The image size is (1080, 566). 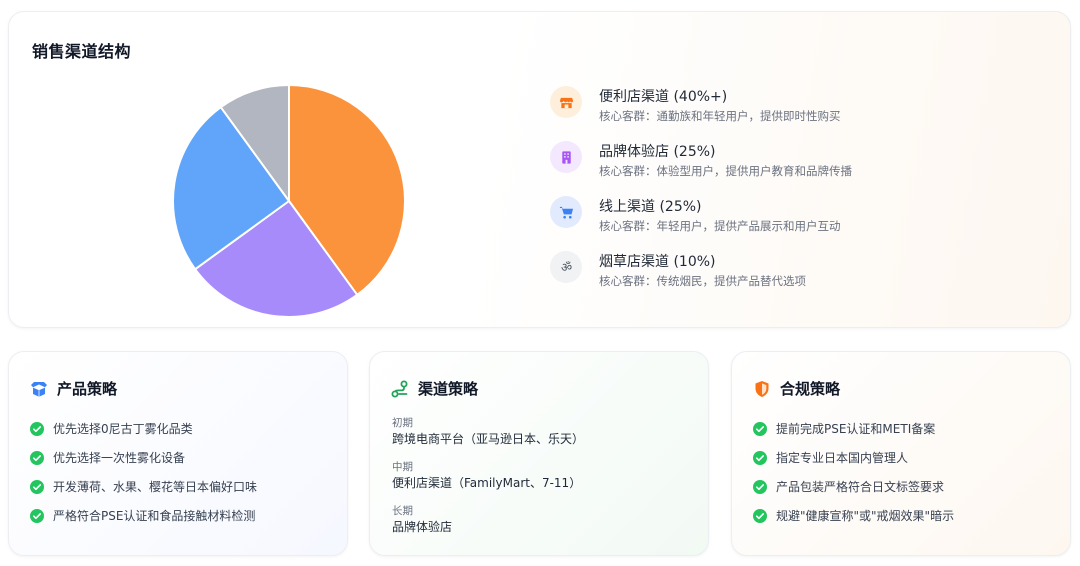 I want to click on om-icon: ॐ, so click(x=566, y=267).